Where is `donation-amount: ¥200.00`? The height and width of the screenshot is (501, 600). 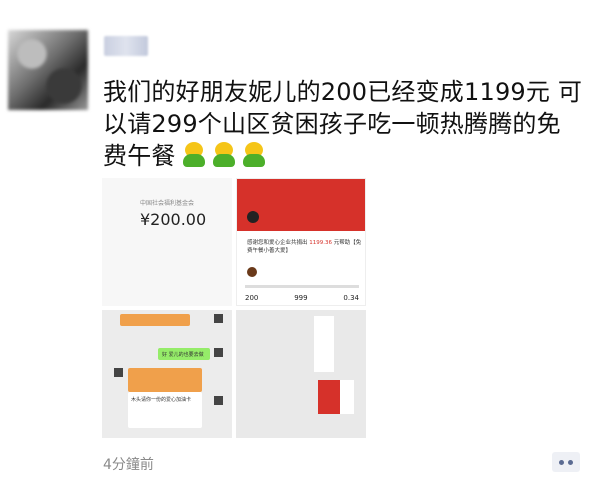 donation-amount: ¥200.00 is located at coordinates (173, 219).